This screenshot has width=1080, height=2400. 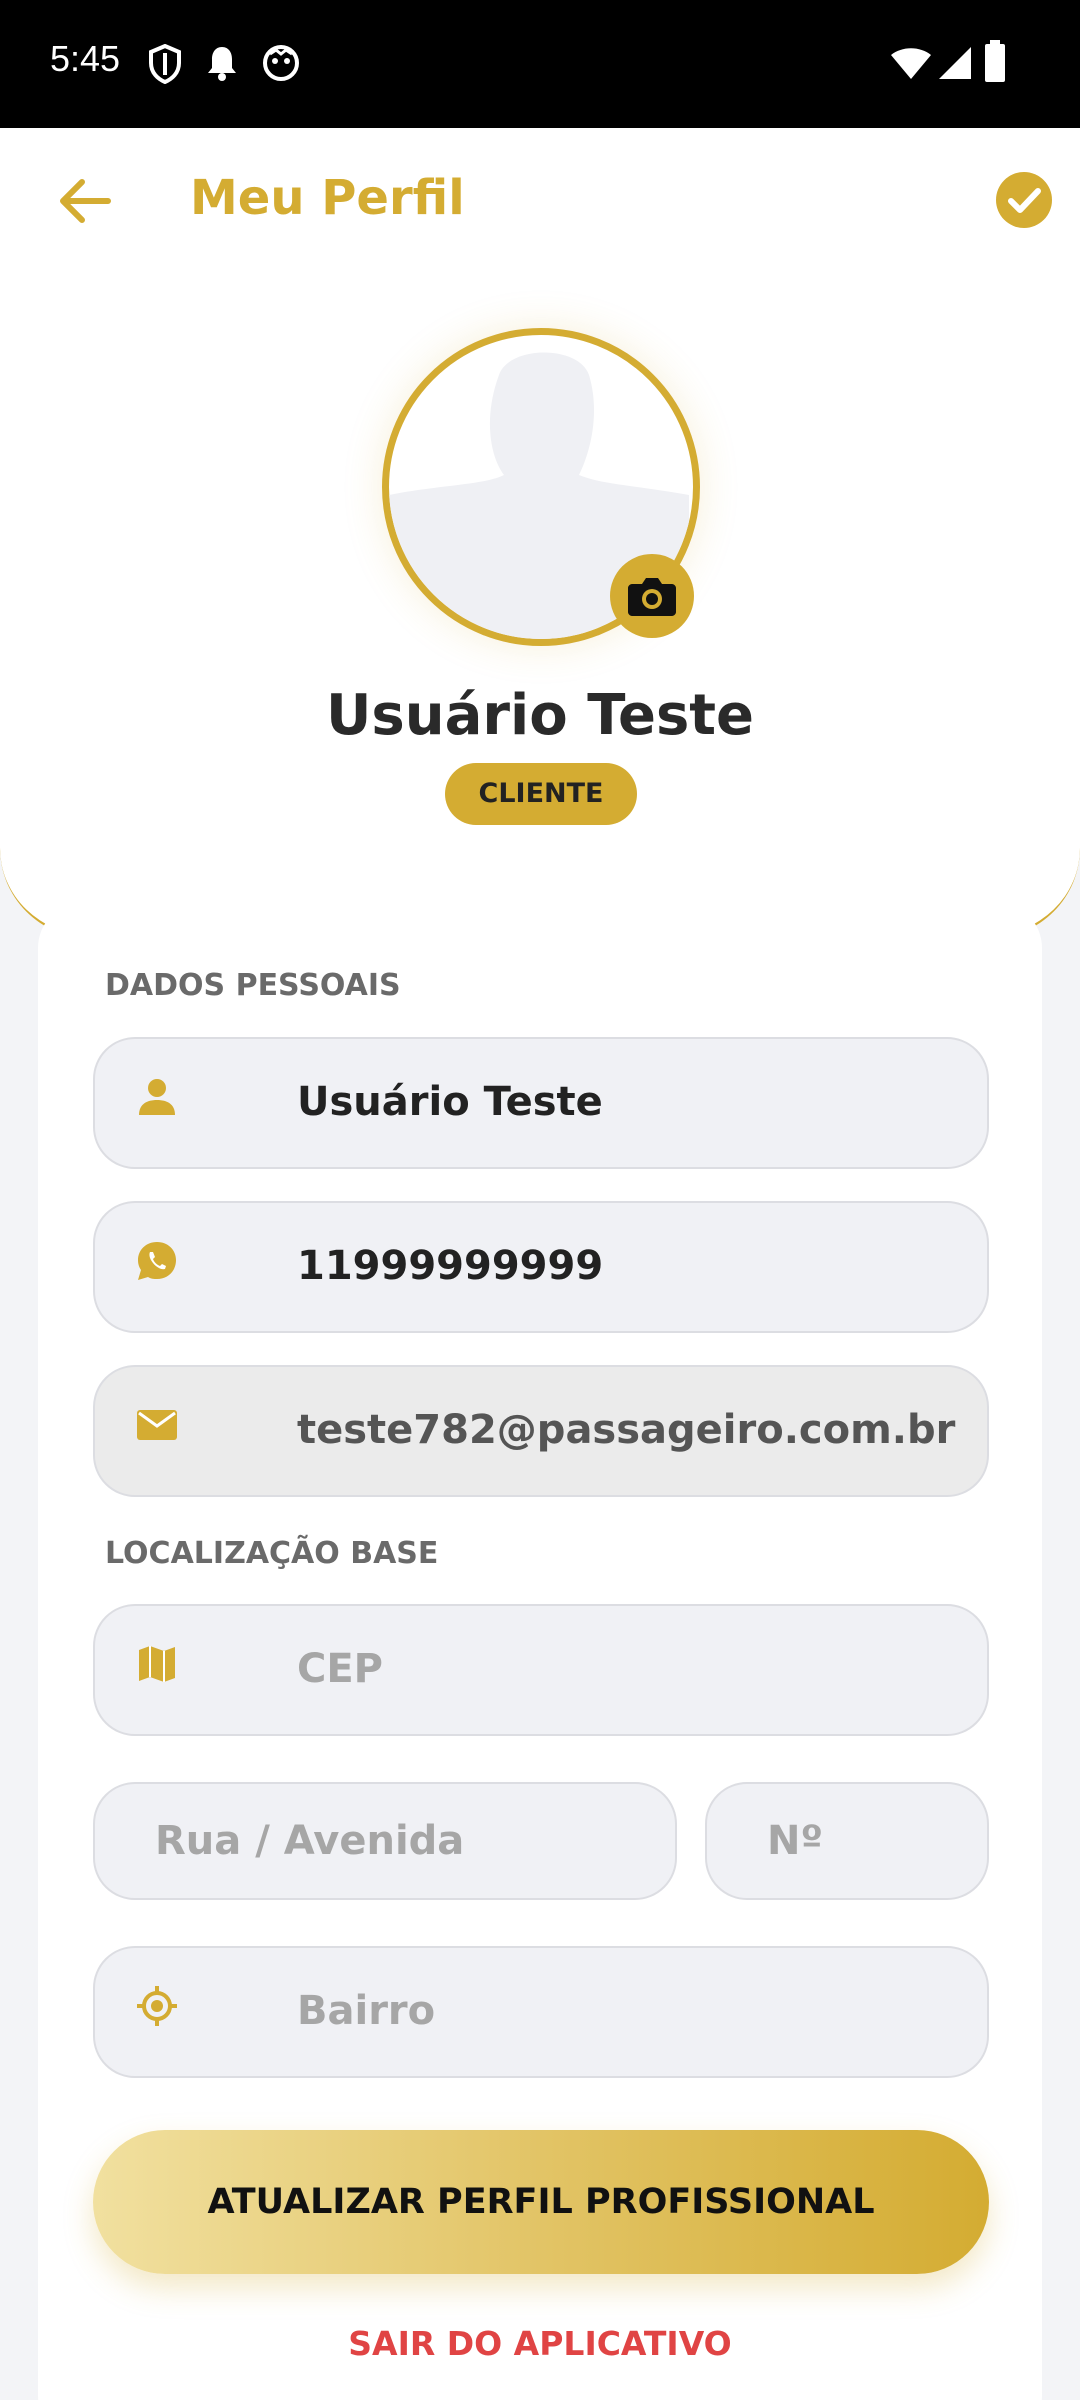 What do you see at coordinates (85, 58) in the screenshot?
I see `status-time: 5:45` at bounding box center [85, 58].